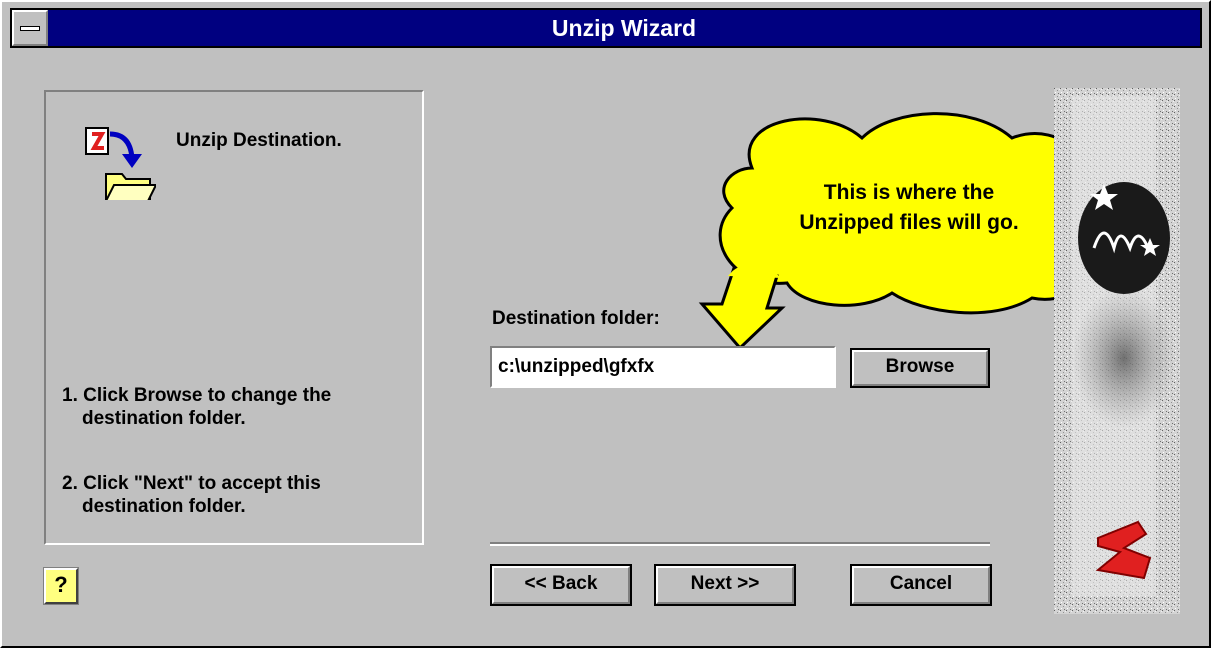  Describe the element at coordinates (740, 544) in the screenshot. I see `button-divider` at that location.